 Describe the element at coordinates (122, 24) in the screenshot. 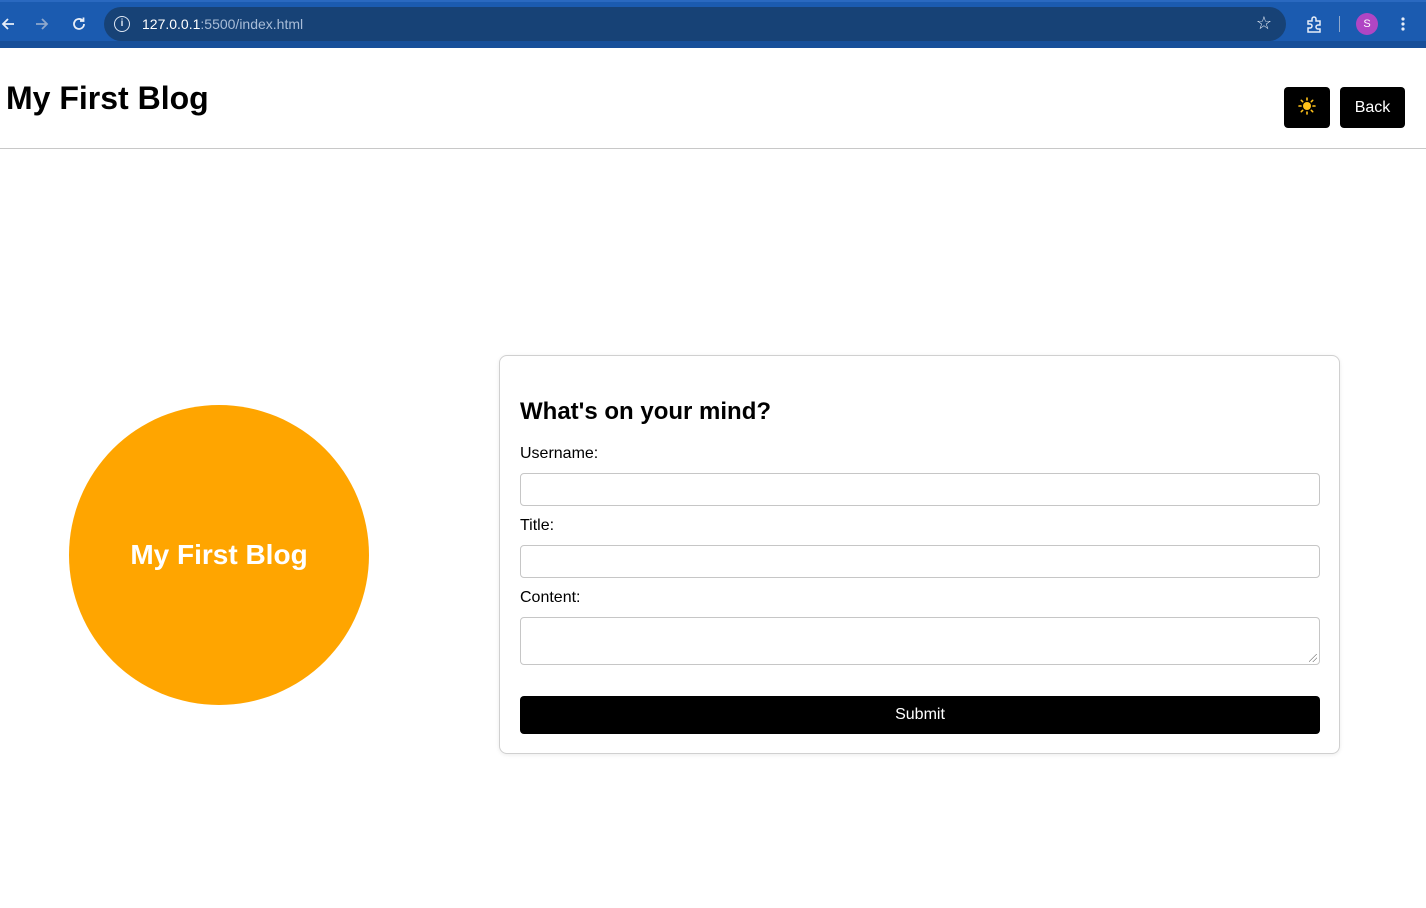

I see `site-info-icon: i` at that location.